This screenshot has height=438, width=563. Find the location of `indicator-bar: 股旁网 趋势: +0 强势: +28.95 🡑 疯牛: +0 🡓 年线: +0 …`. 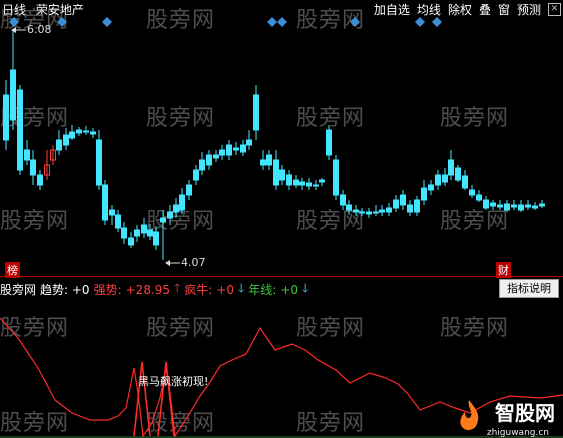

indicator-bar: 股旁网 趋势: +0 强势: +28.95 🡑 疯牛: +0 🡓 年线: +0 … is located at coordinates (154, 289).